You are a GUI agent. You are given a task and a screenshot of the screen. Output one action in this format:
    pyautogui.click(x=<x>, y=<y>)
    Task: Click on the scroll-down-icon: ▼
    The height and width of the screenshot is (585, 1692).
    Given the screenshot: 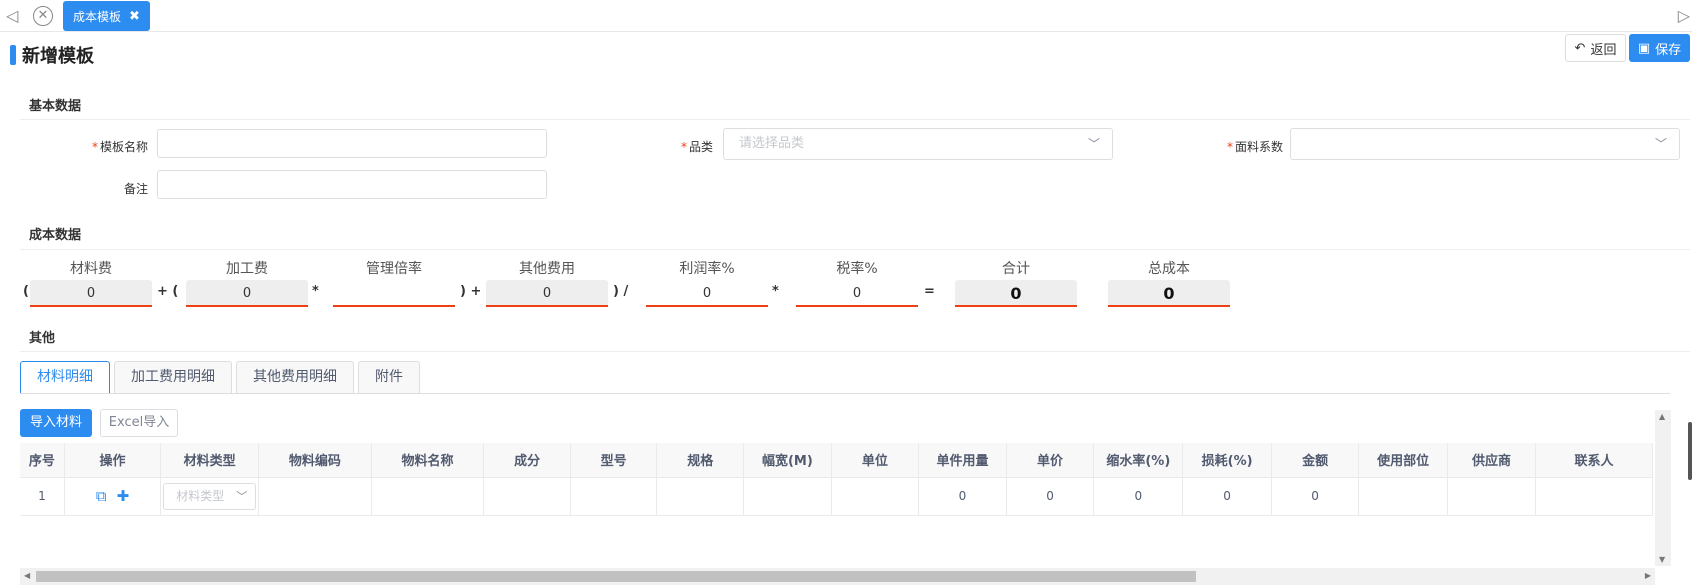 What is the action you would take?
    pyautogui.click(x=1662, y=559)
    